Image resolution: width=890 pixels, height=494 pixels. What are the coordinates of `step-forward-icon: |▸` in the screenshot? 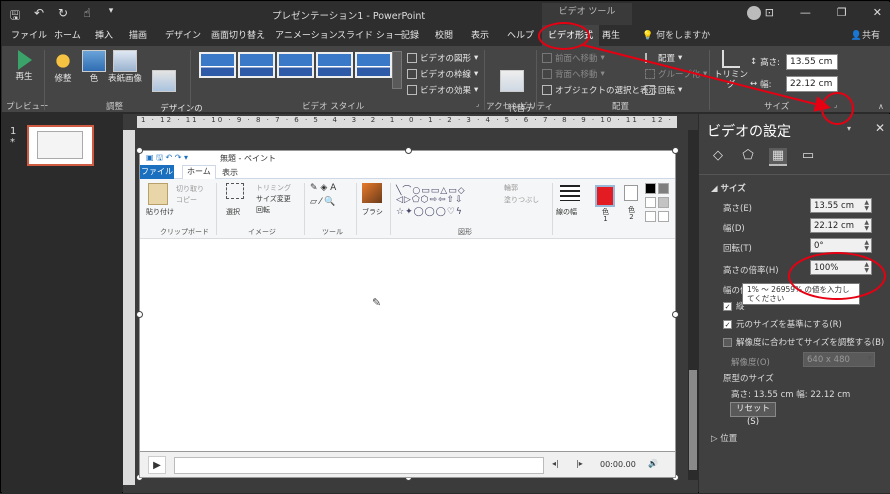 It's located at (579, 463).